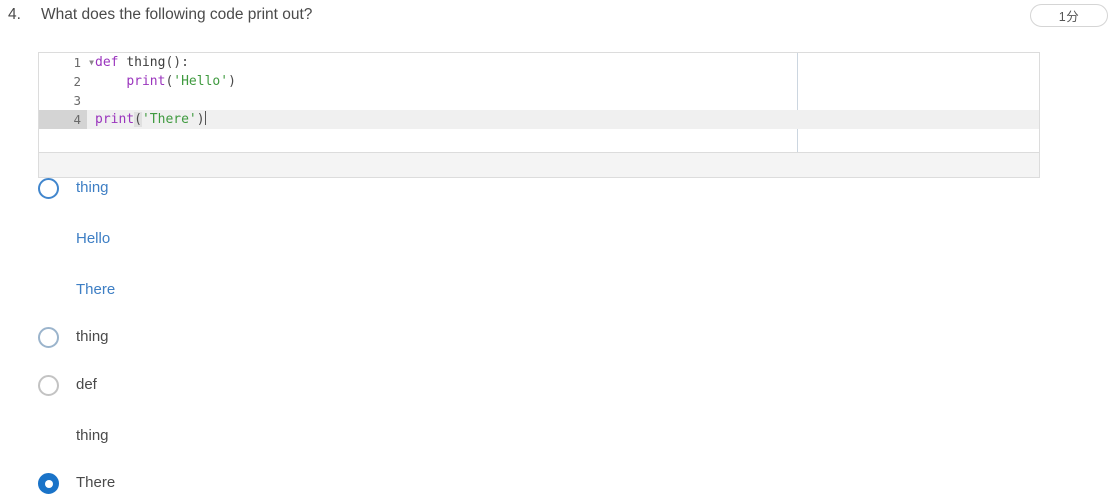 This screenshot has height=504, width=1116. Describe the element at coordinates (77, 62) in the screenshot. I see `line-number-1: 1` at that location.